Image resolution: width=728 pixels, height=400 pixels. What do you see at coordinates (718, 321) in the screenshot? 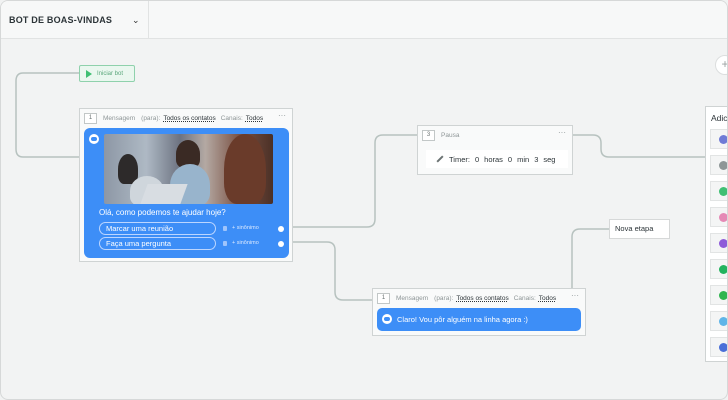
I see `add-code-item` at bounding box center [718, 321].